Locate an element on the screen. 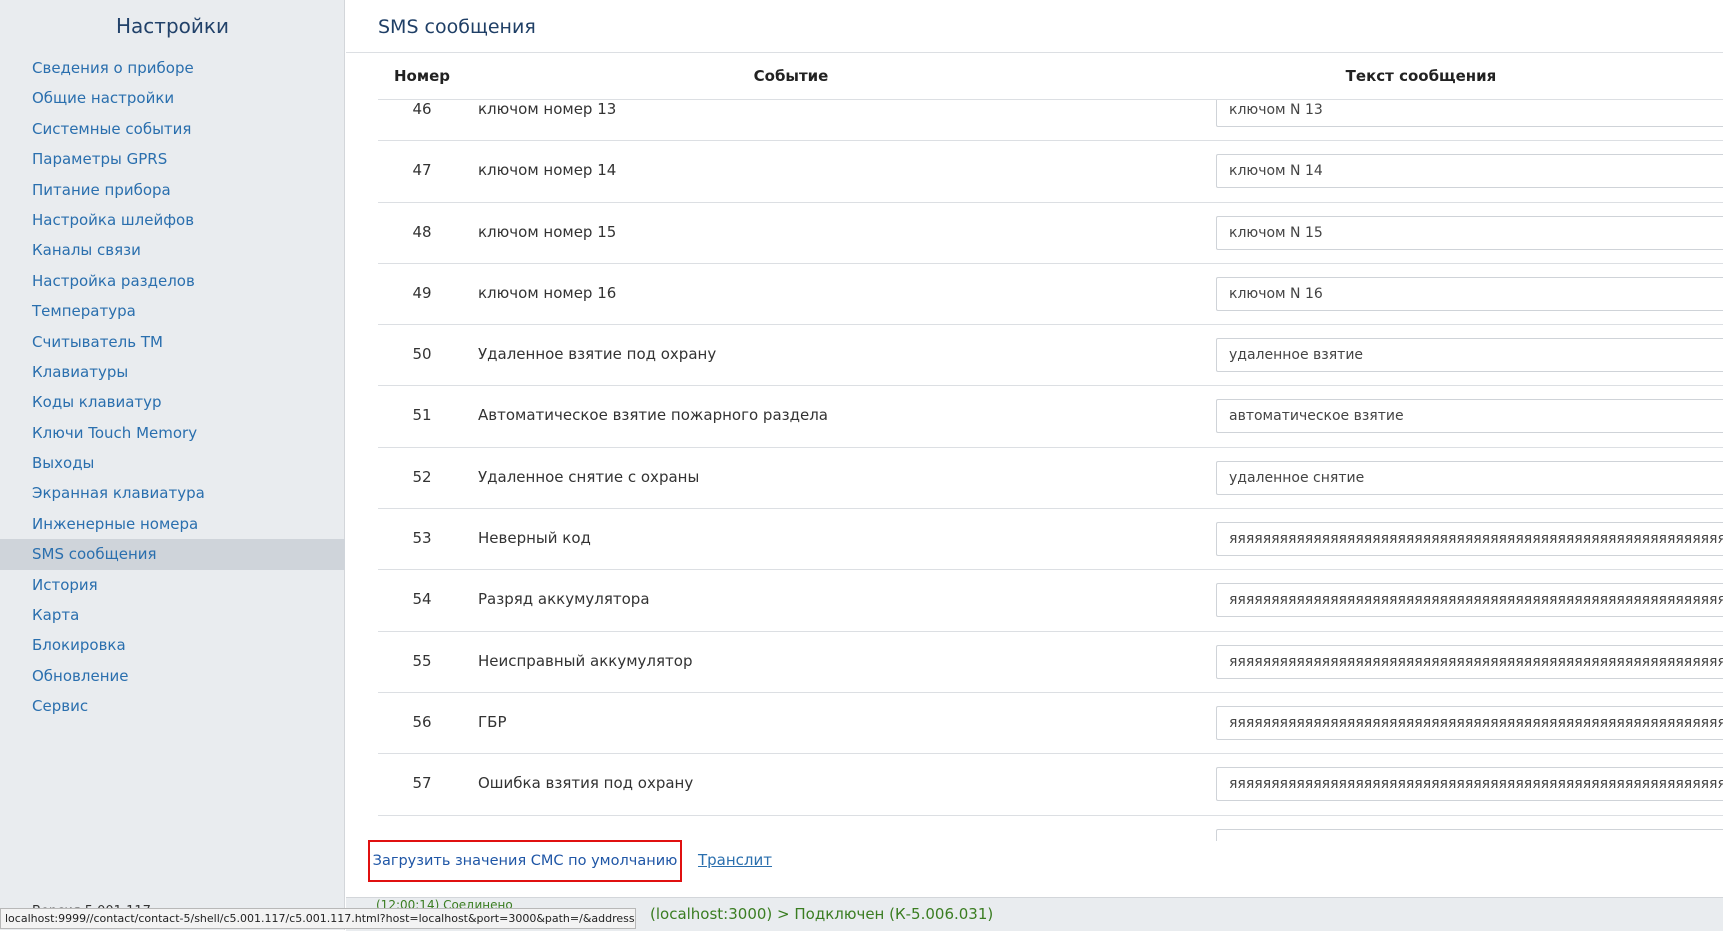 Image resolution: width=1723 pixels, height=931 pixels. sidebar-item: Сервис is located at coordinates (172, 706).